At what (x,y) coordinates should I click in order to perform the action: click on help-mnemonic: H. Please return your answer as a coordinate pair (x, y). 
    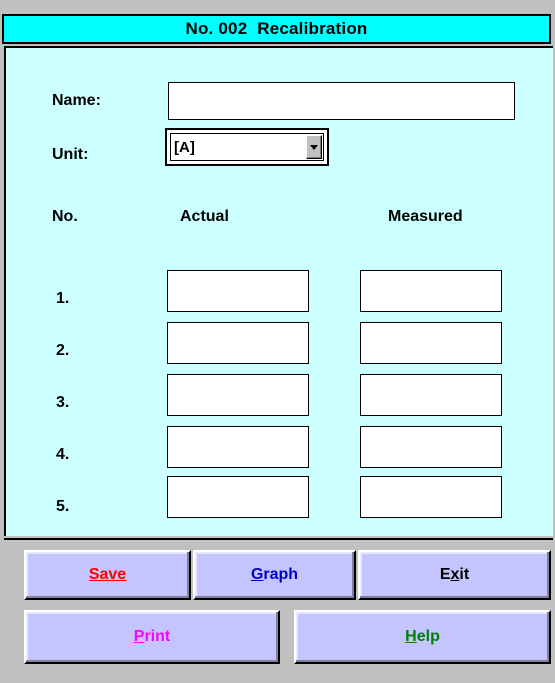
    Looking at the image, I should click on (411, 636).